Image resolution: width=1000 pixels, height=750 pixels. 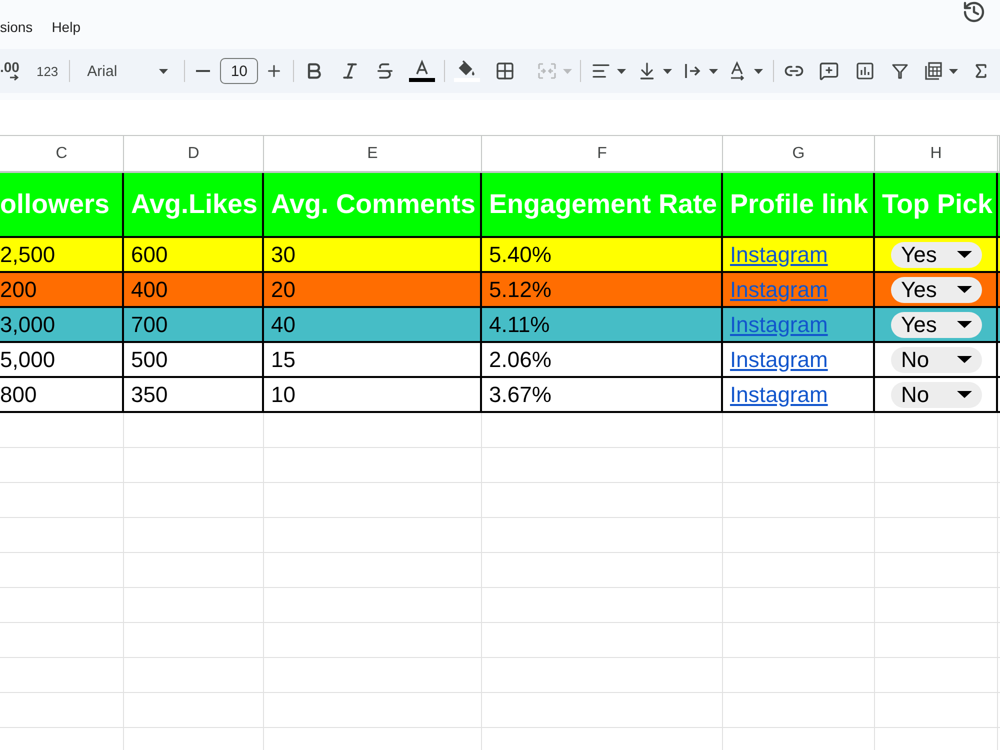 What do you see at coordinates (66, 27) in the screenshot?
I see `menu-item: Help` at bounding box center [66, 27].